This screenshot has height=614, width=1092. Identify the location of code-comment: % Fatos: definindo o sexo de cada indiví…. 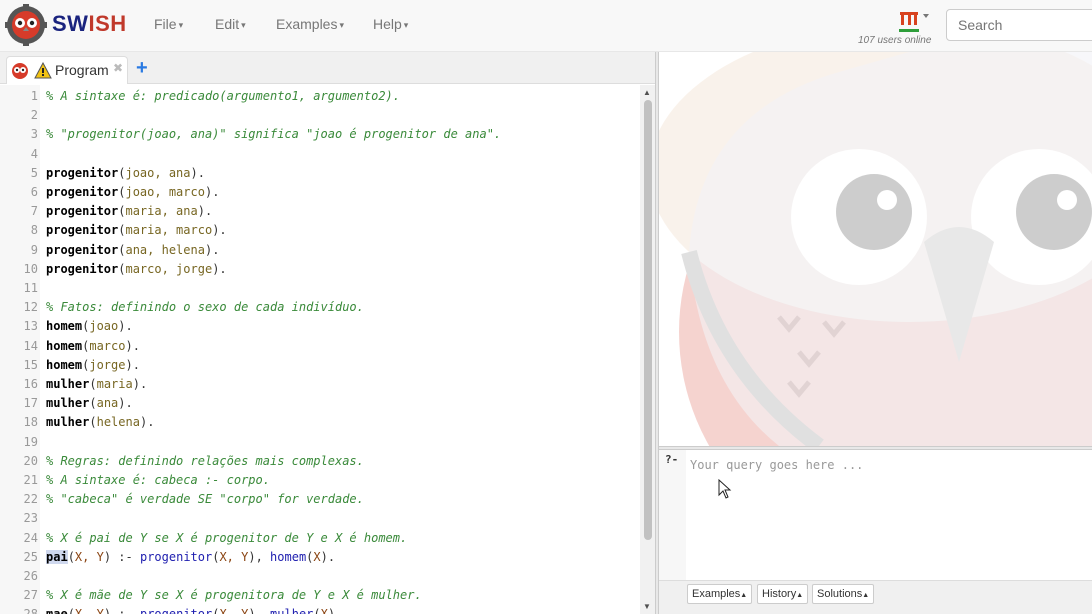
(205, 307).